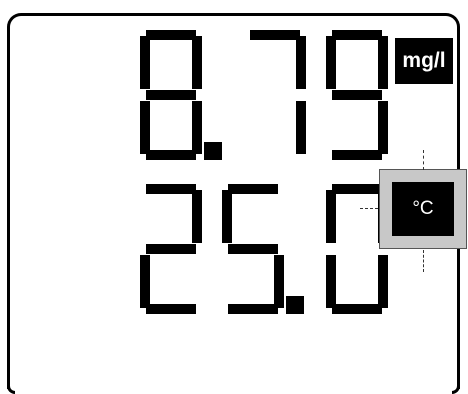 The image size is (468, 394). Describe the element at coordinates (423, 209) in the screenshot. I see `secondary-unit-badge: °C` at that location.